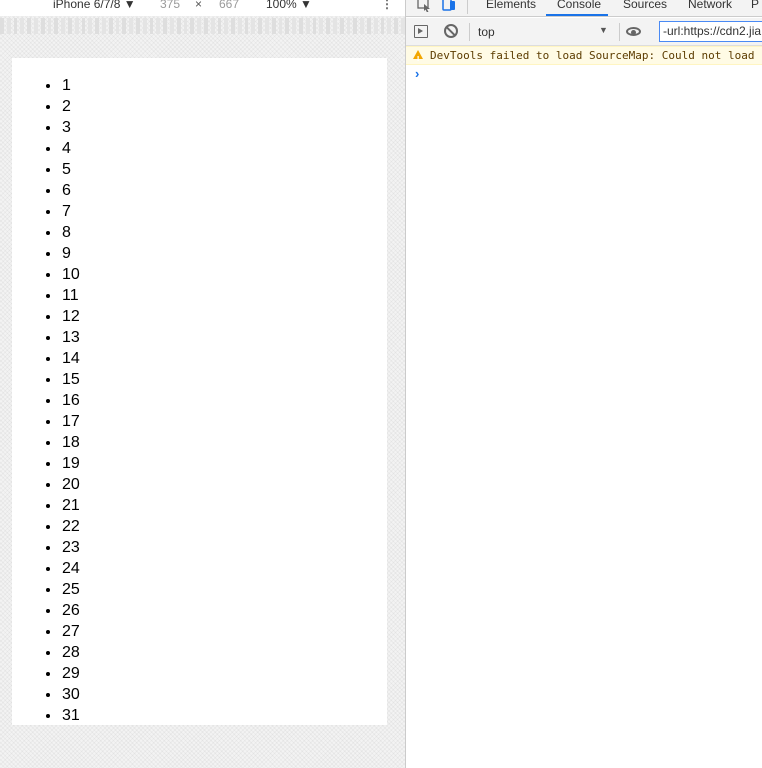  Describe the element at coordinates (224, 547) in the screenshot. I see `list-item: 23` at that location.